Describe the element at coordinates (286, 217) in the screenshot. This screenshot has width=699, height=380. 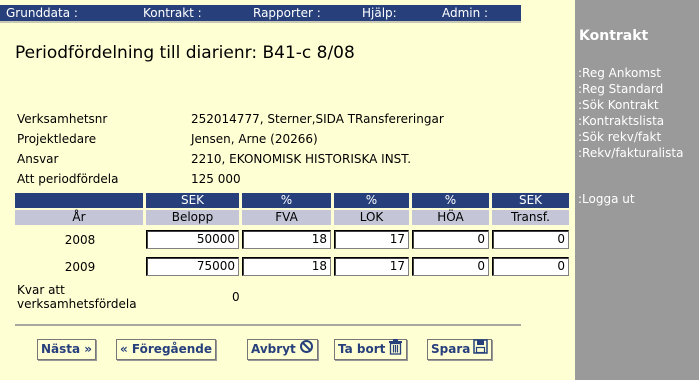
I see `column-header-fva: FVA` at that location.